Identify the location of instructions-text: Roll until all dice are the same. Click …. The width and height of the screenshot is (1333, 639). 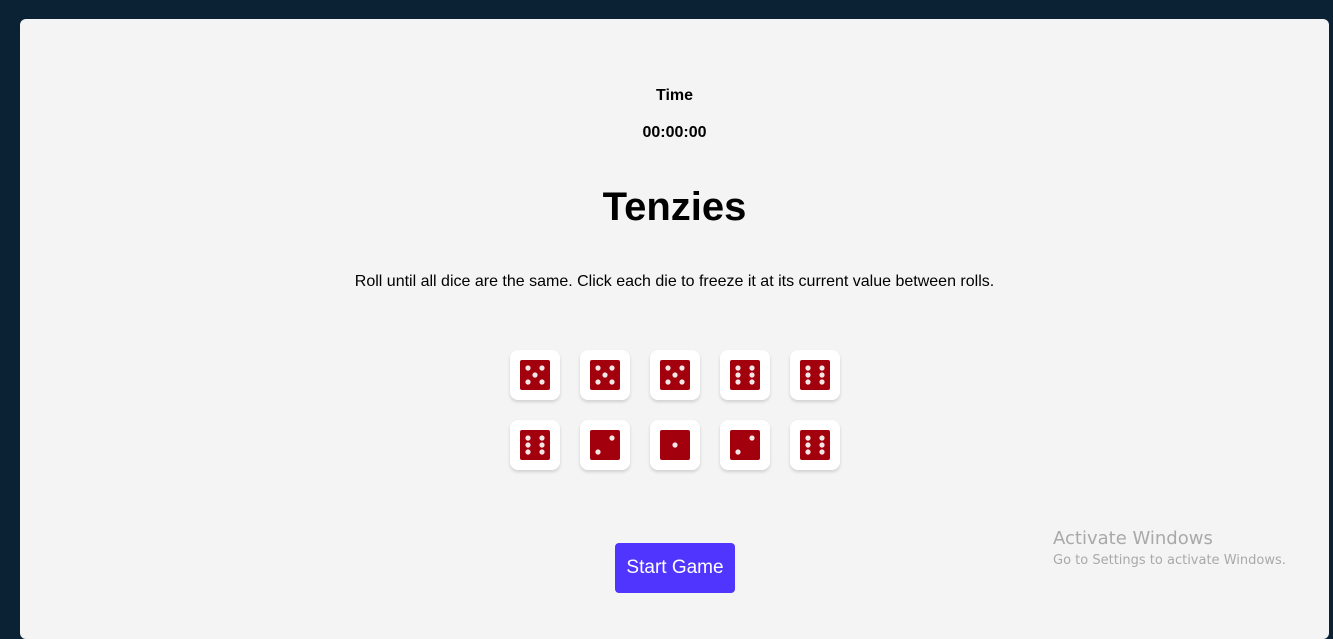
(674, 281).